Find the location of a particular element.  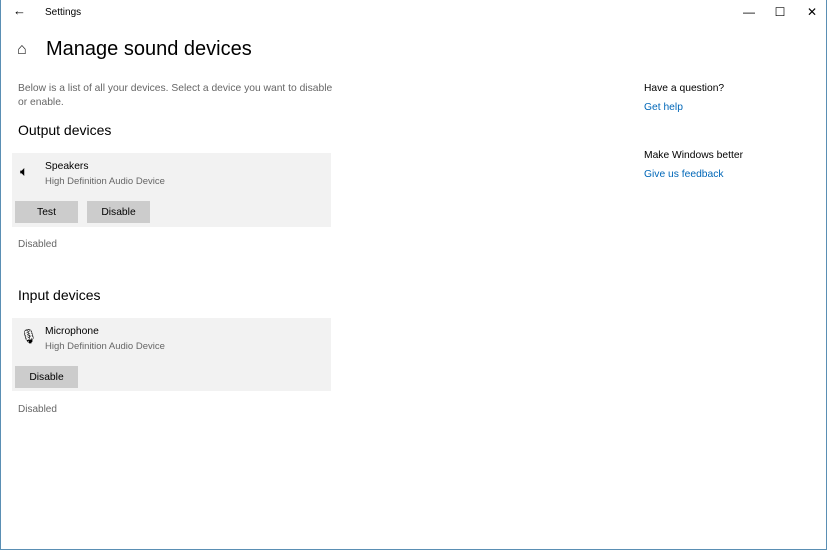

test-button: Test is located at coordinates (46, 212).